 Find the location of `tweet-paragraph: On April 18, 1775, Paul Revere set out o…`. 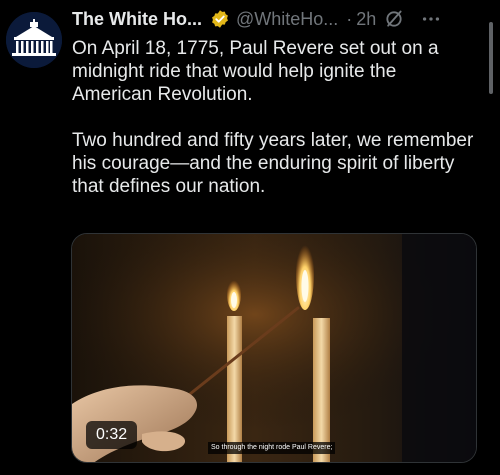

tweet-paragraph: On April 18, 1775, Paul Revere set out o… is located at coordinates (255, 71).